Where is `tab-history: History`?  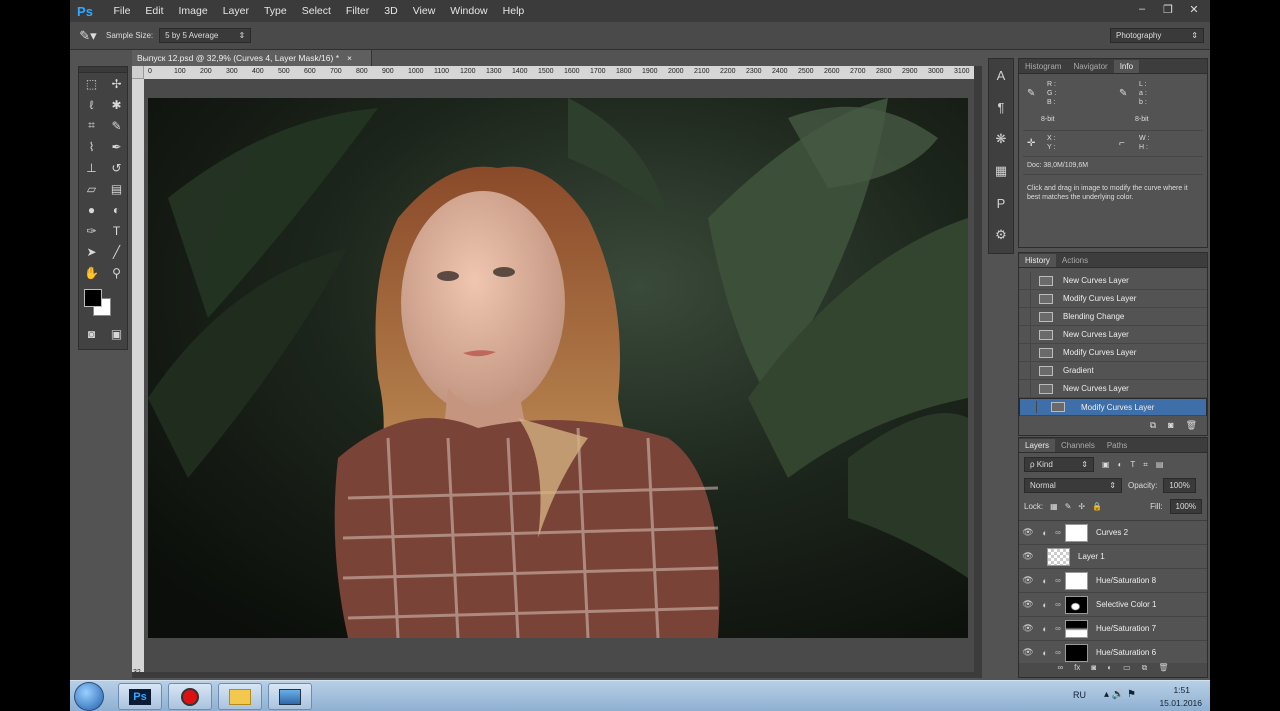 tab-history: History is located at coordinates (1037, 260).